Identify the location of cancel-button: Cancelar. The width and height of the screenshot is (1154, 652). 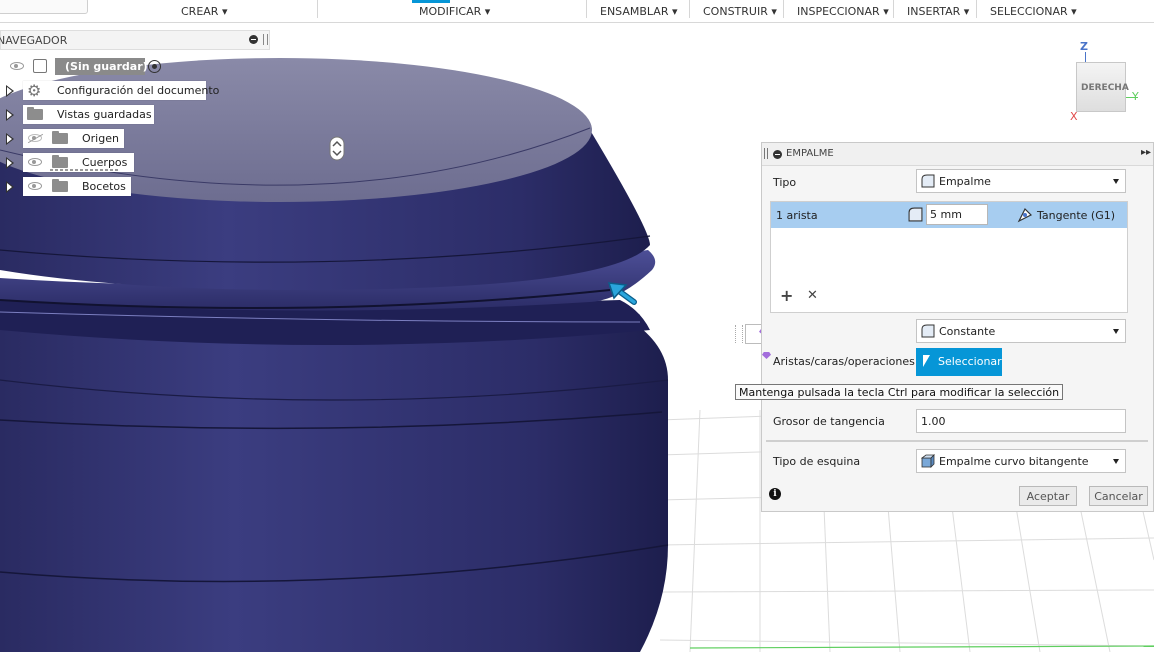
(1118, 496).